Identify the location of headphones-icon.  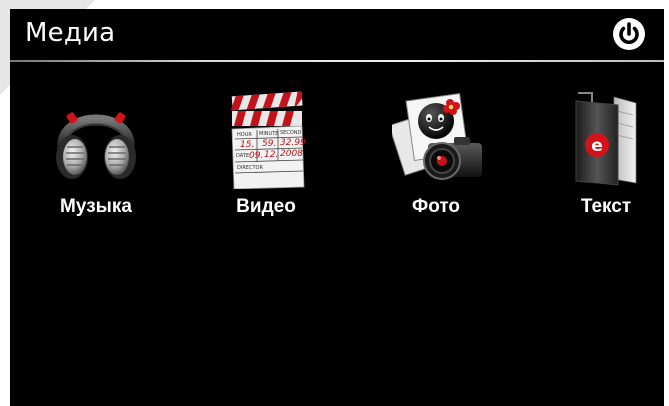
(96, 145).